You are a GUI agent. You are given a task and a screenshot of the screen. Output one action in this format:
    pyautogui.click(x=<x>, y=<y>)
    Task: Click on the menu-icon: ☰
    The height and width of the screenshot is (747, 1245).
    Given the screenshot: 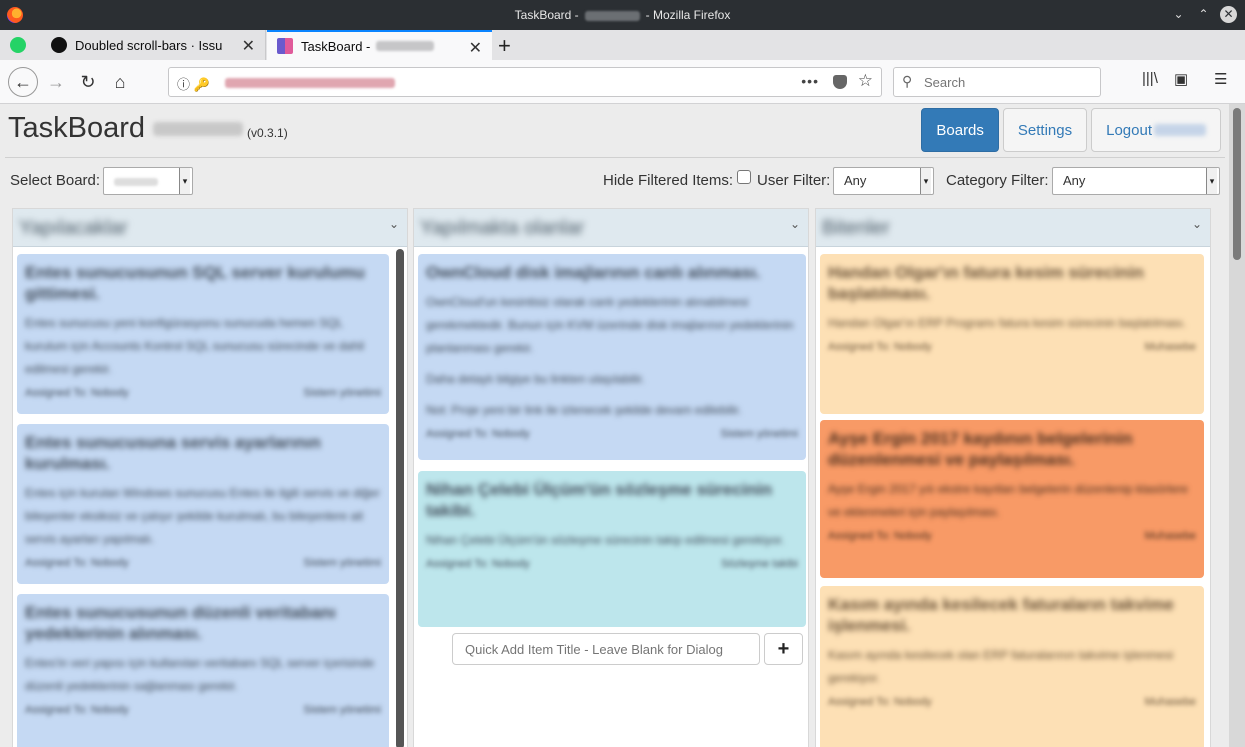 What is the action you would take?
    pyautogui.click(x=1220, y=79)
    